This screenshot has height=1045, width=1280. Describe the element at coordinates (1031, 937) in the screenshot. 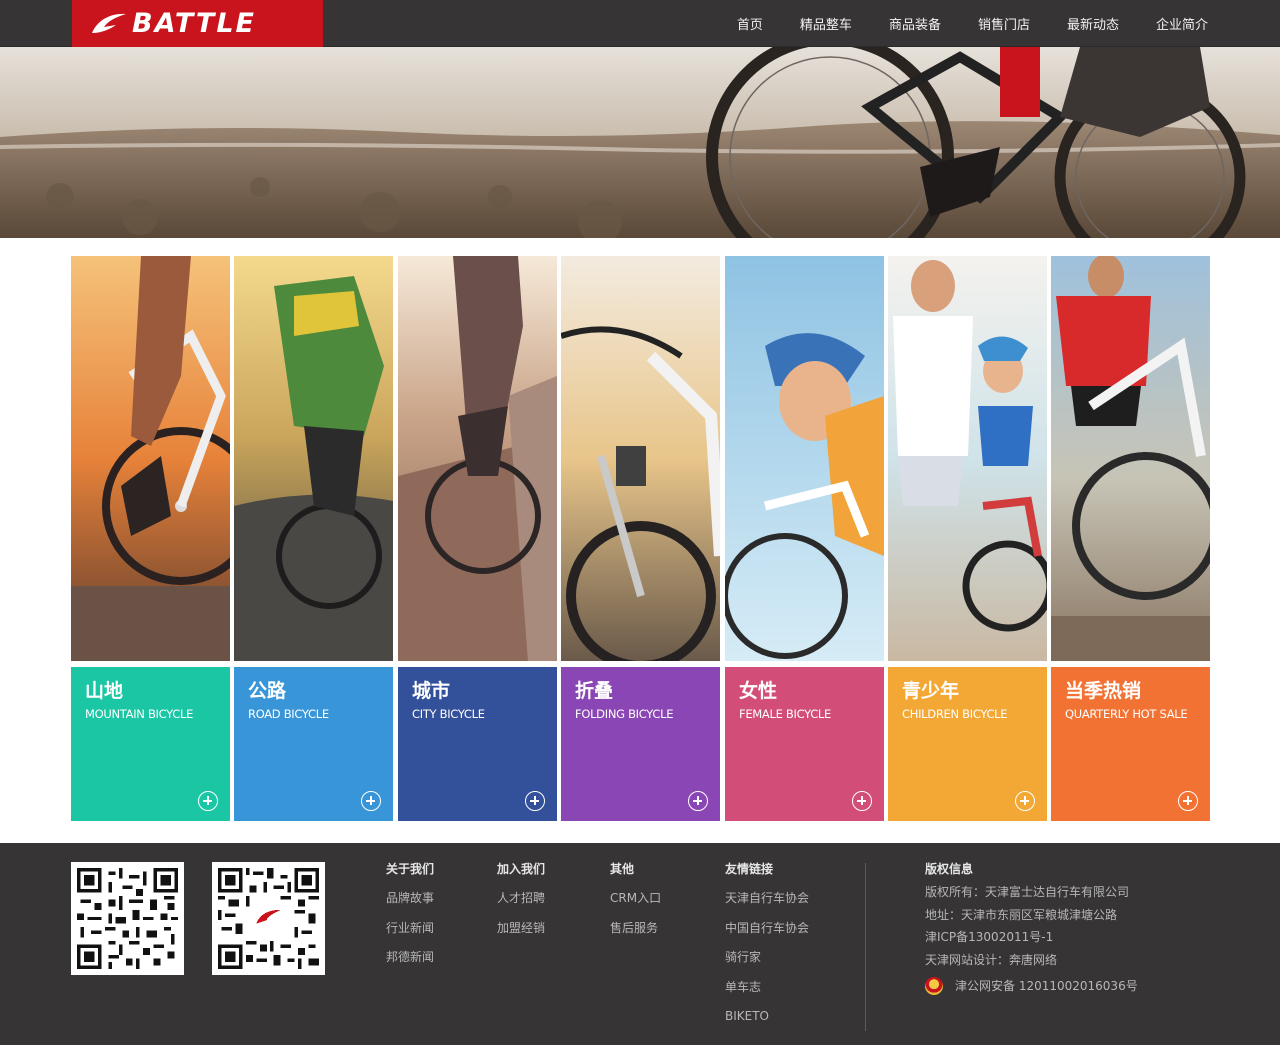

I see `copyright-icp: 津ICP备13002011号-1` at that location.